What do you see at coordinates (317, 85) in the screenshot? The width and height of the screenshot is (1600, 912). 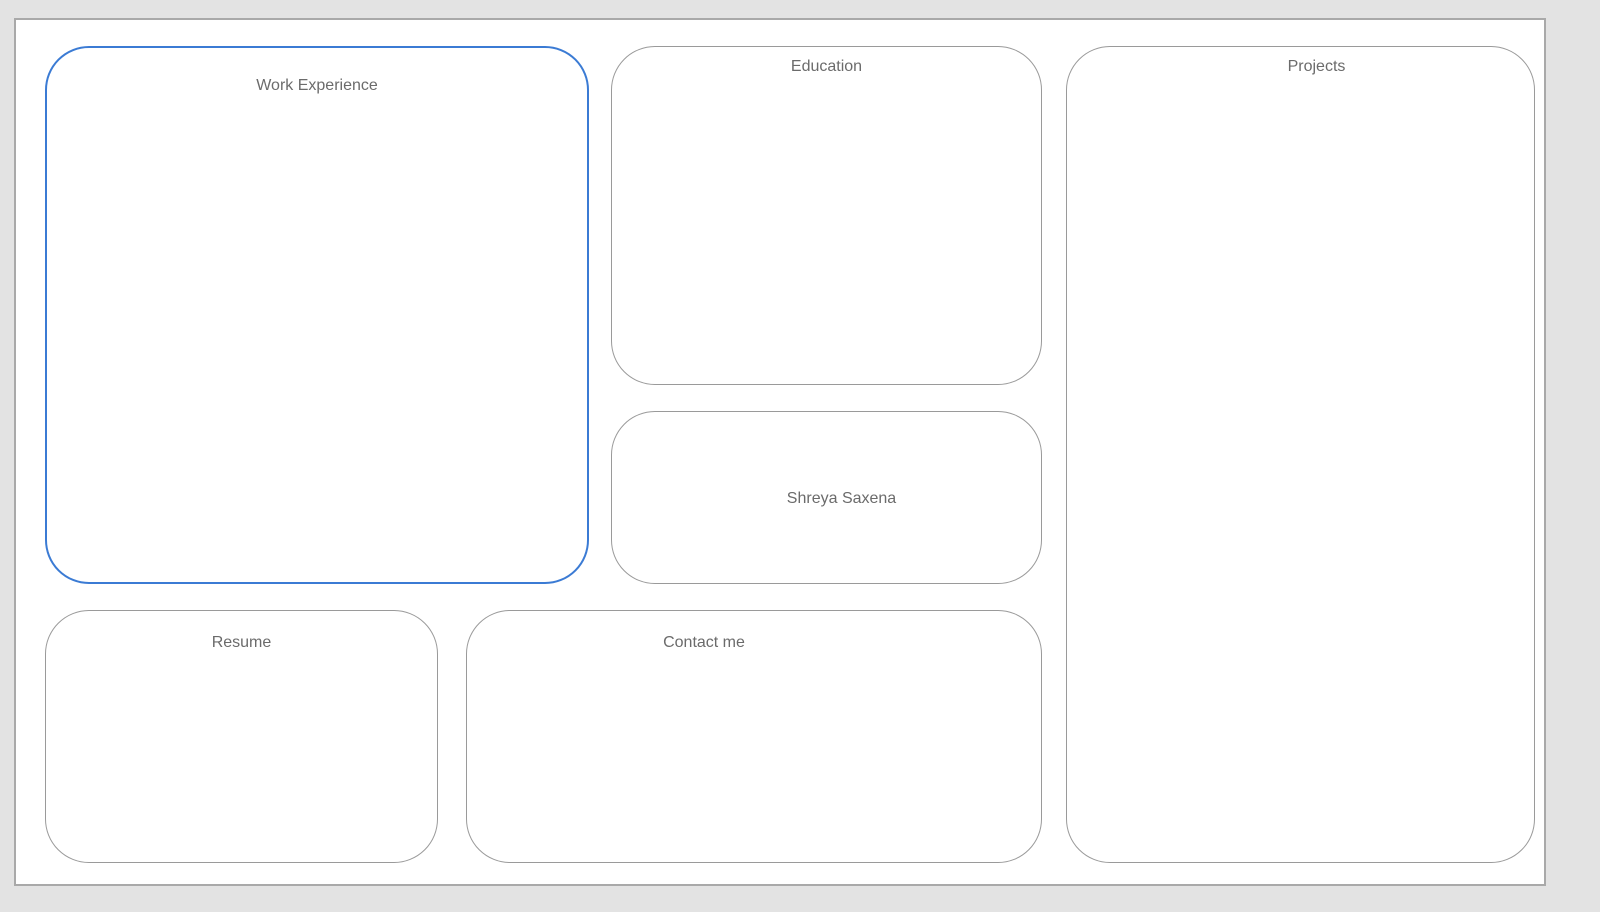 I see `work-experience-title: Work Experience` at bounding box center [317, 85].